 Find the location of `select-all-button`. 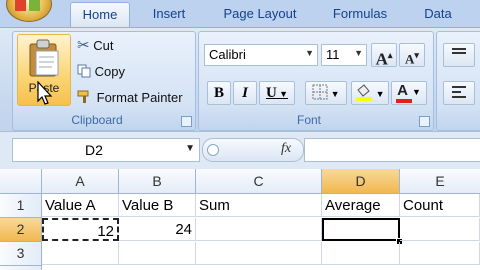

select-all-button is located at coordinates (21, 181).